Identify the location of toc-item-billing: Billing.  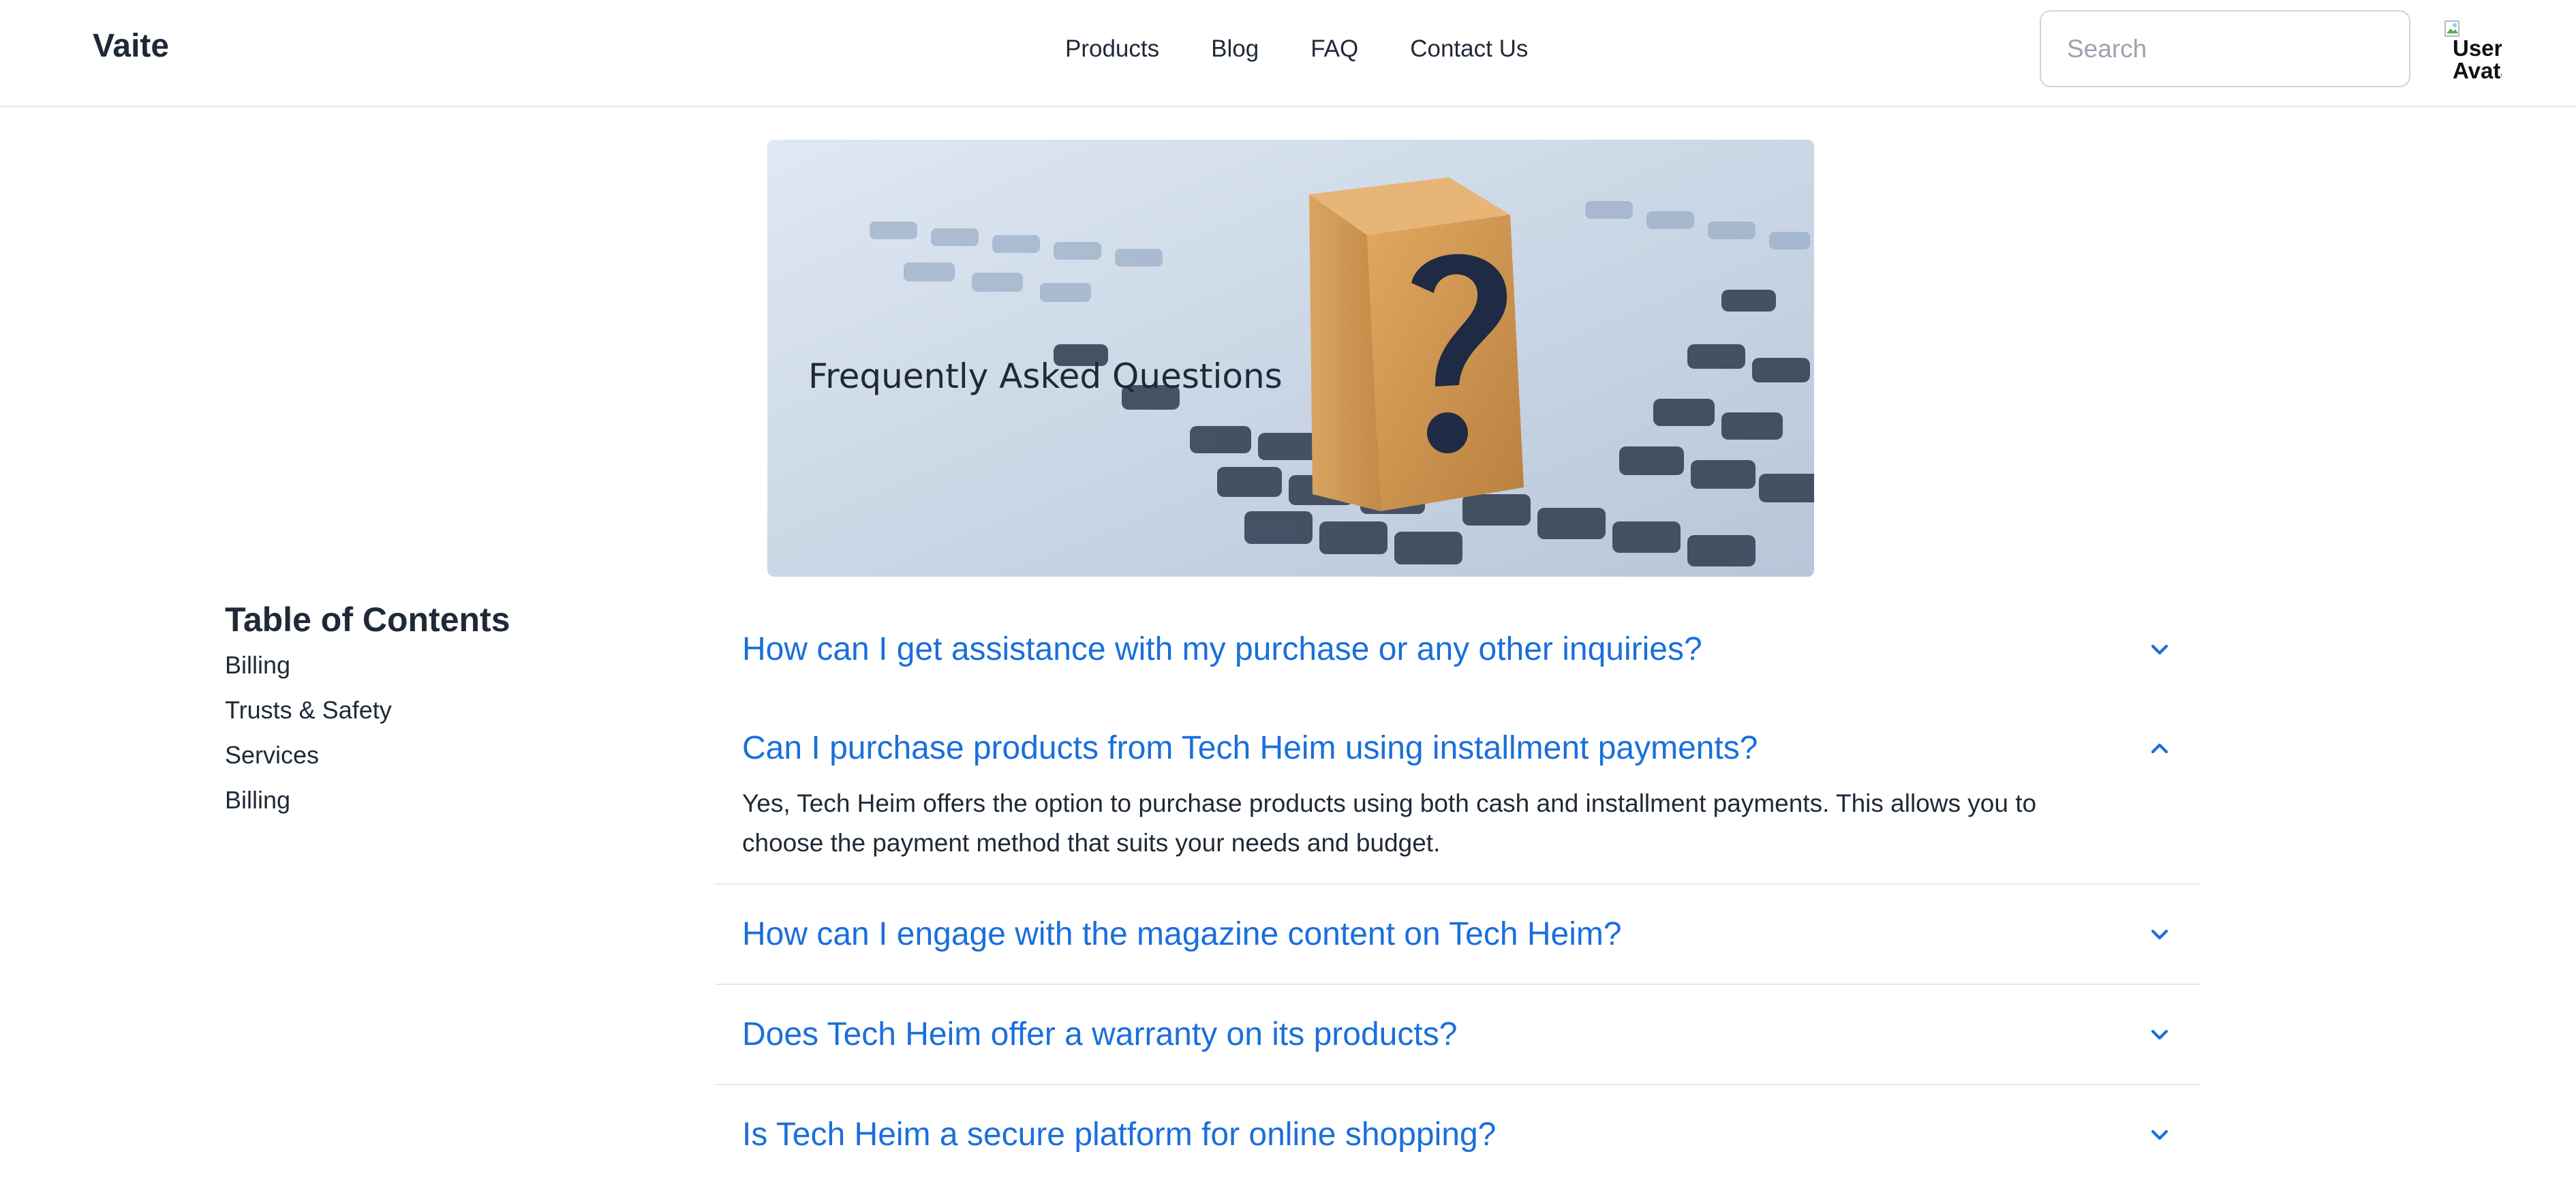
(430, 674).